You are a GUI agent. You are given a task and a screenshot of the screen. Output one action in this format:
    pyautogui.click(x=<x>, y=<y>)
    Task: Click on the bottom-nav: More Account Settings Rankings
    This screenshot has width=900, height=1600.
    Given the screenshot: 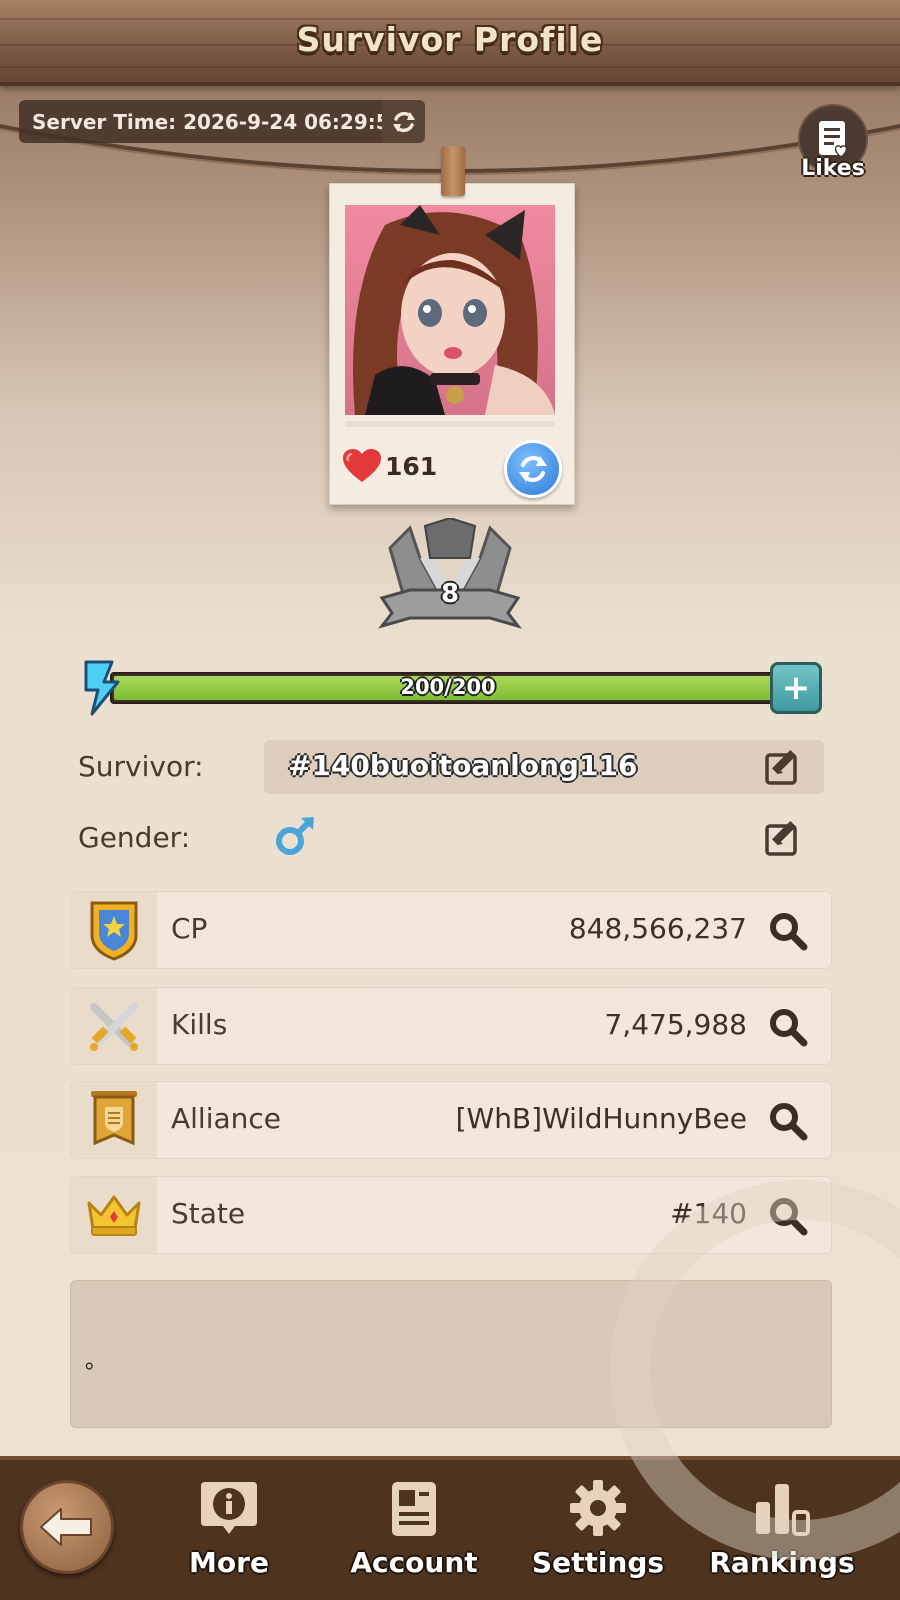 What is the action you would take?
    pyautogui.click(x=450, y=1528)
    